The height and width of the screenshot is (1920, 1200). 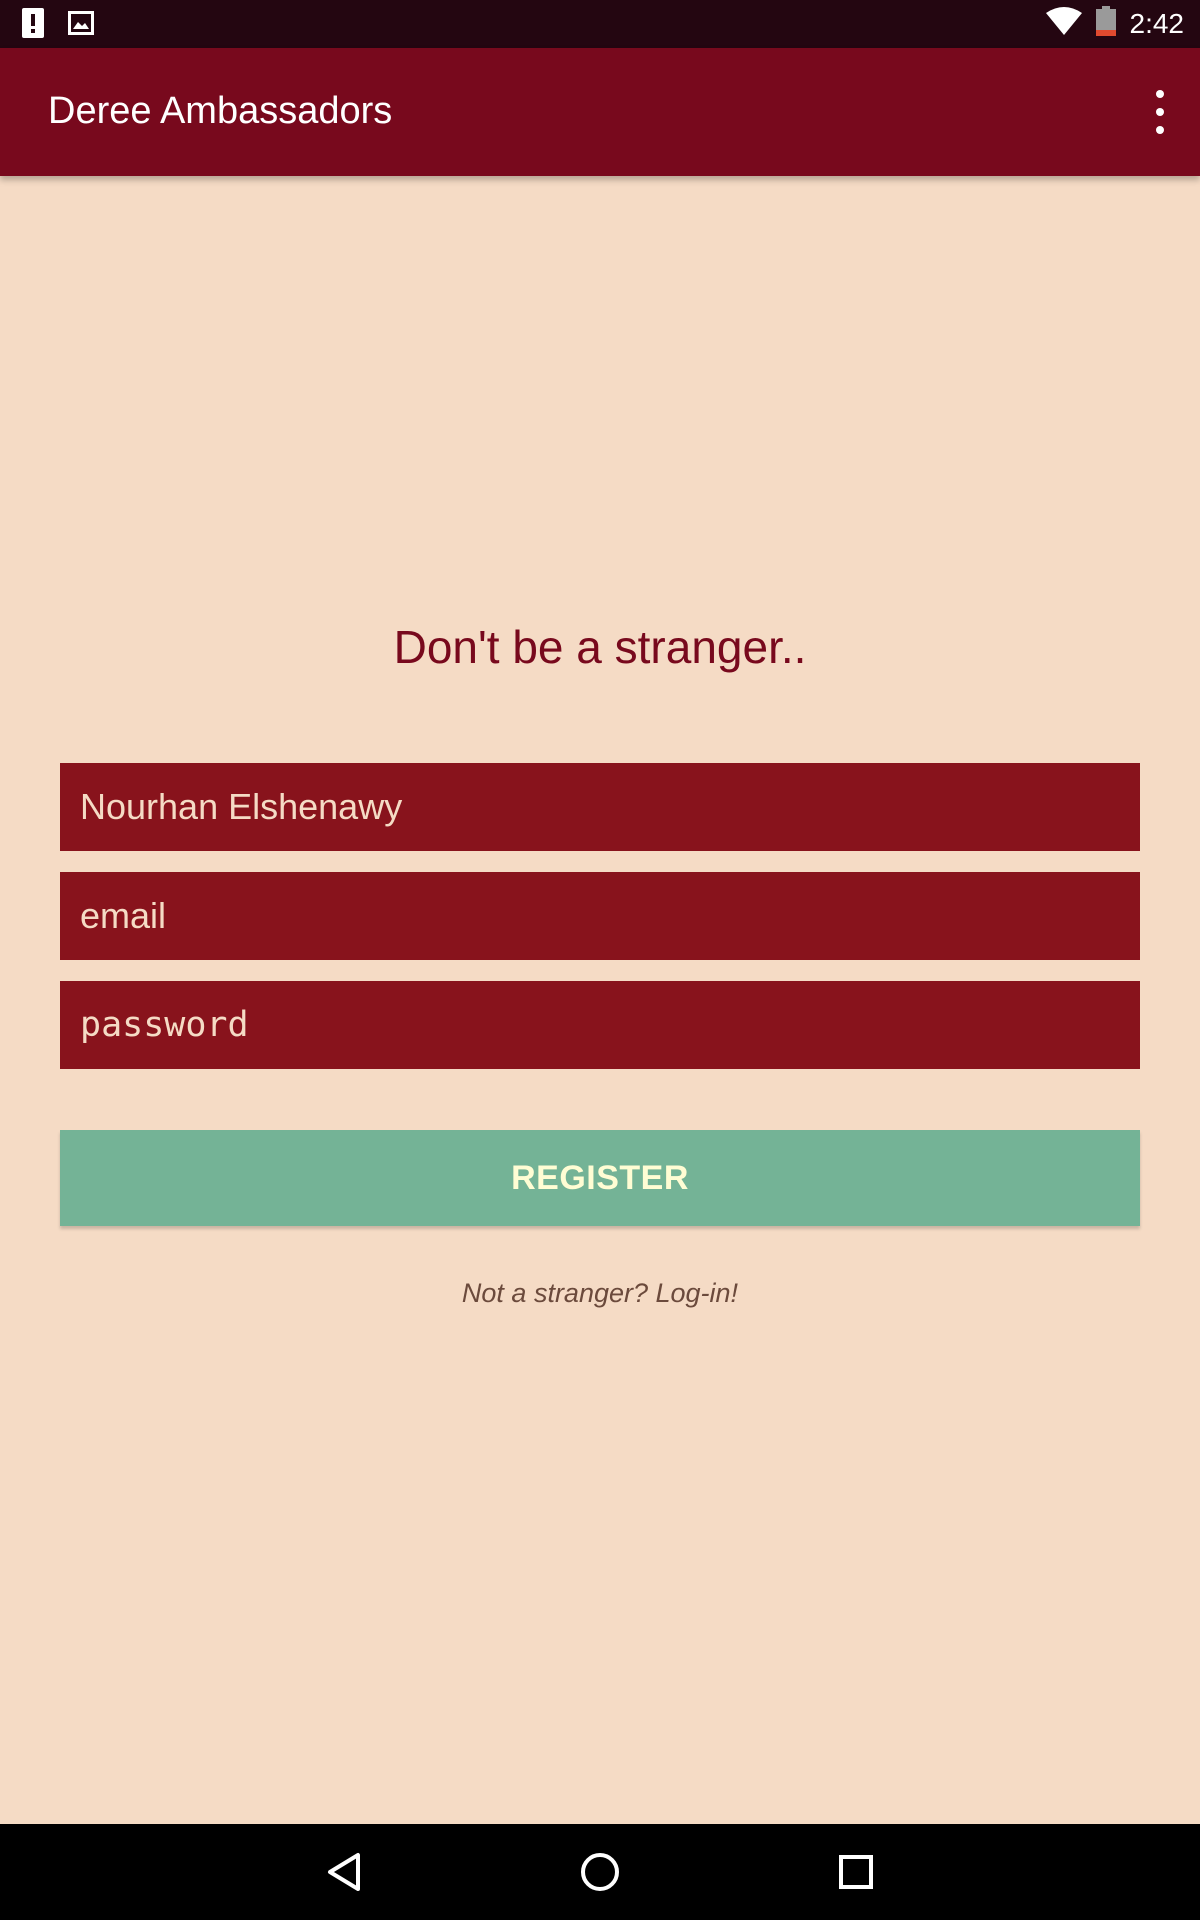 What do you see at coordinates (600, 24) in the screenshot?
I see `status-bar: 2:42` at bounding box center [600, 24].